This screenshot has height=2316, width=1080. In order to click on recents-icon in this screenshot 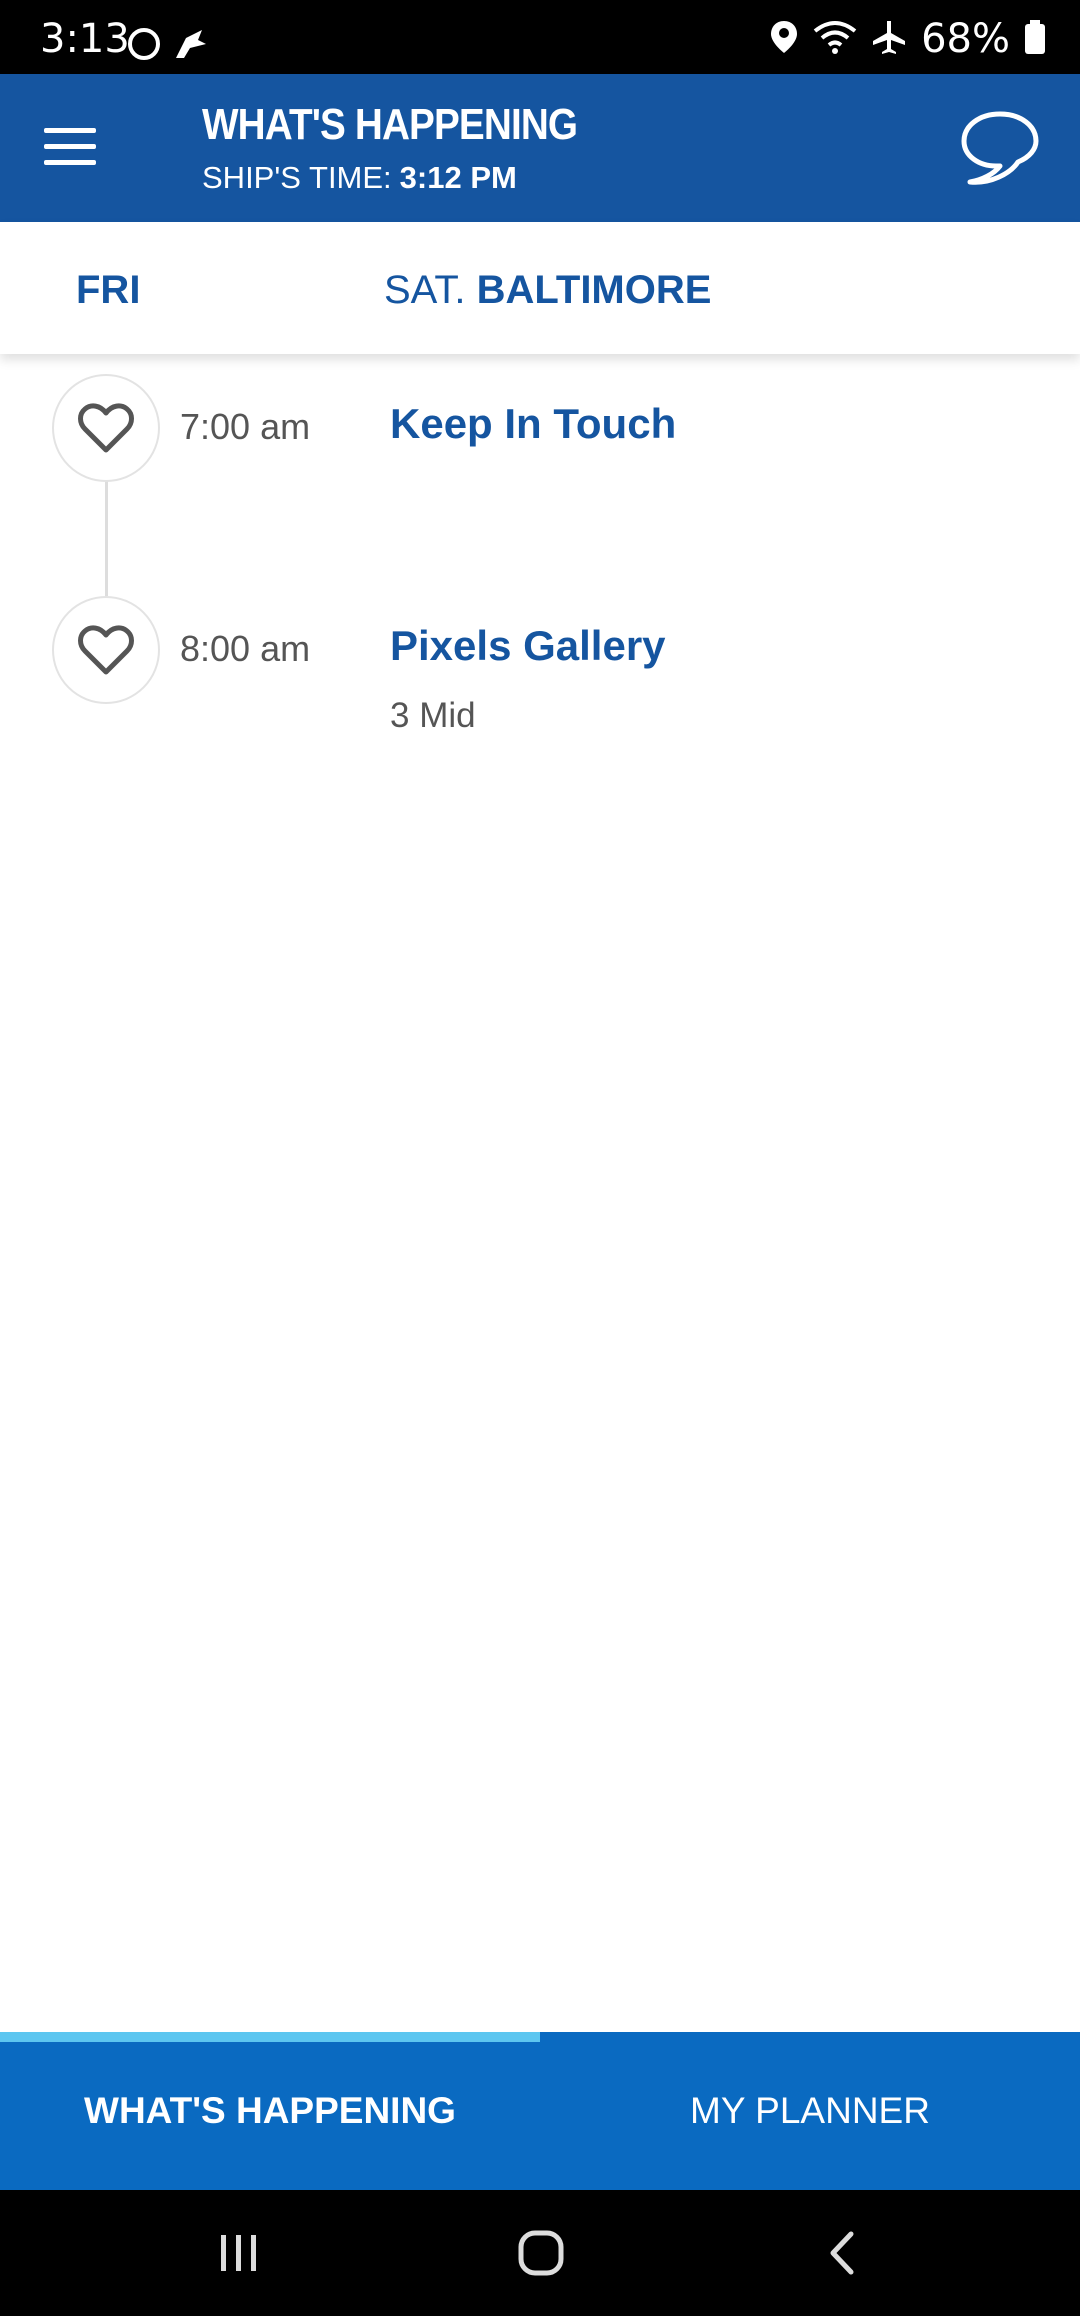, I will do `click(239, 2253)`.